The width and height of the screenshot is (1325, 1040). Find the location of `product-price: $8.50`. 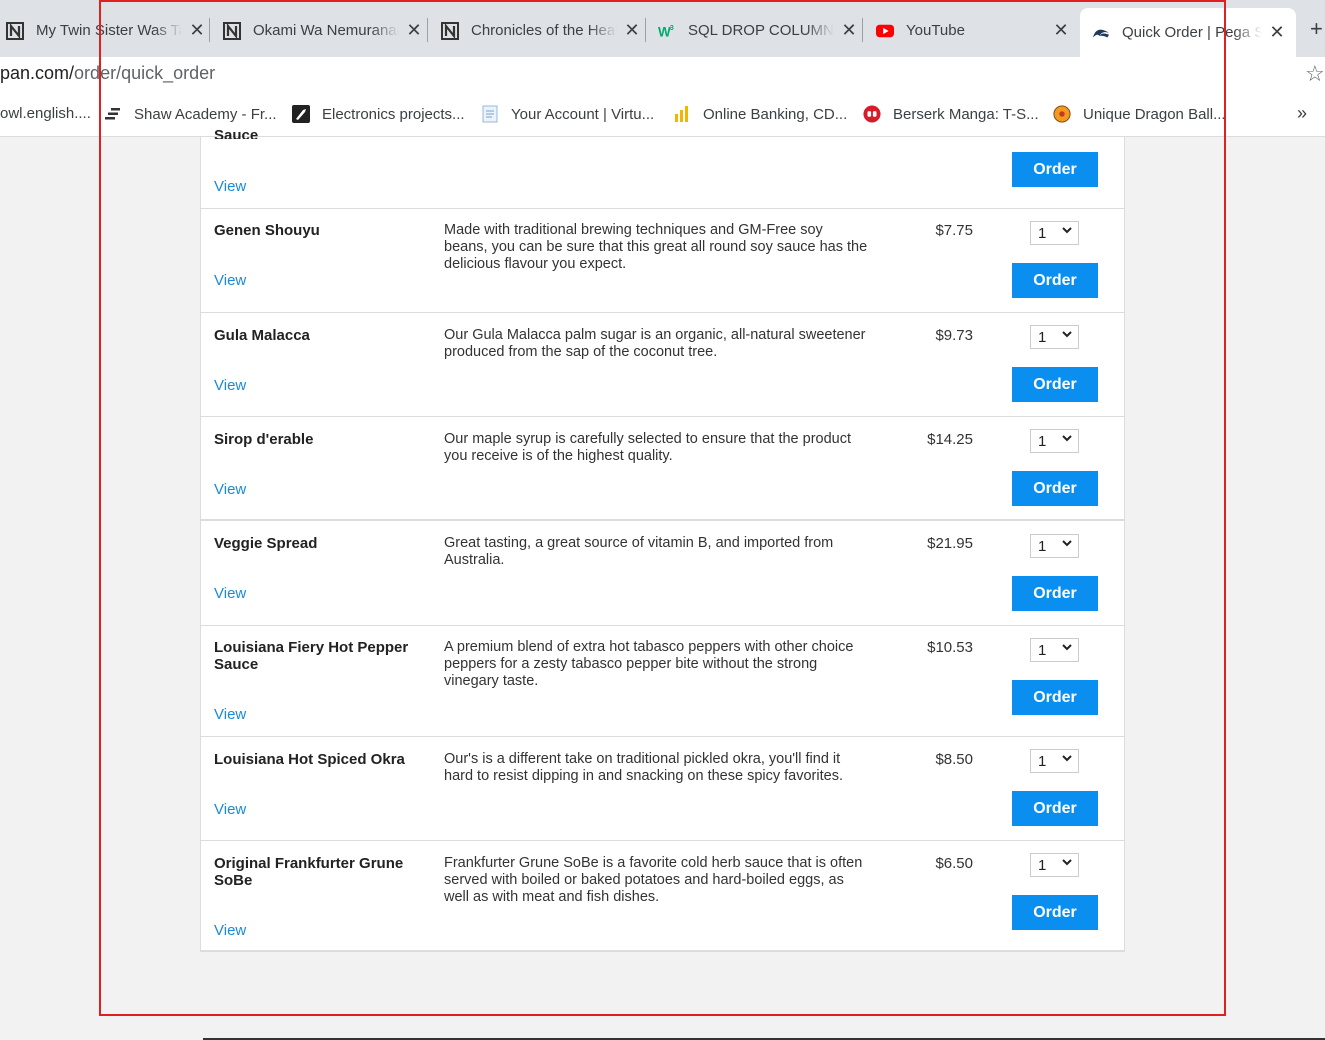

product-price: $8.50 is located at coordinates (954, 759).